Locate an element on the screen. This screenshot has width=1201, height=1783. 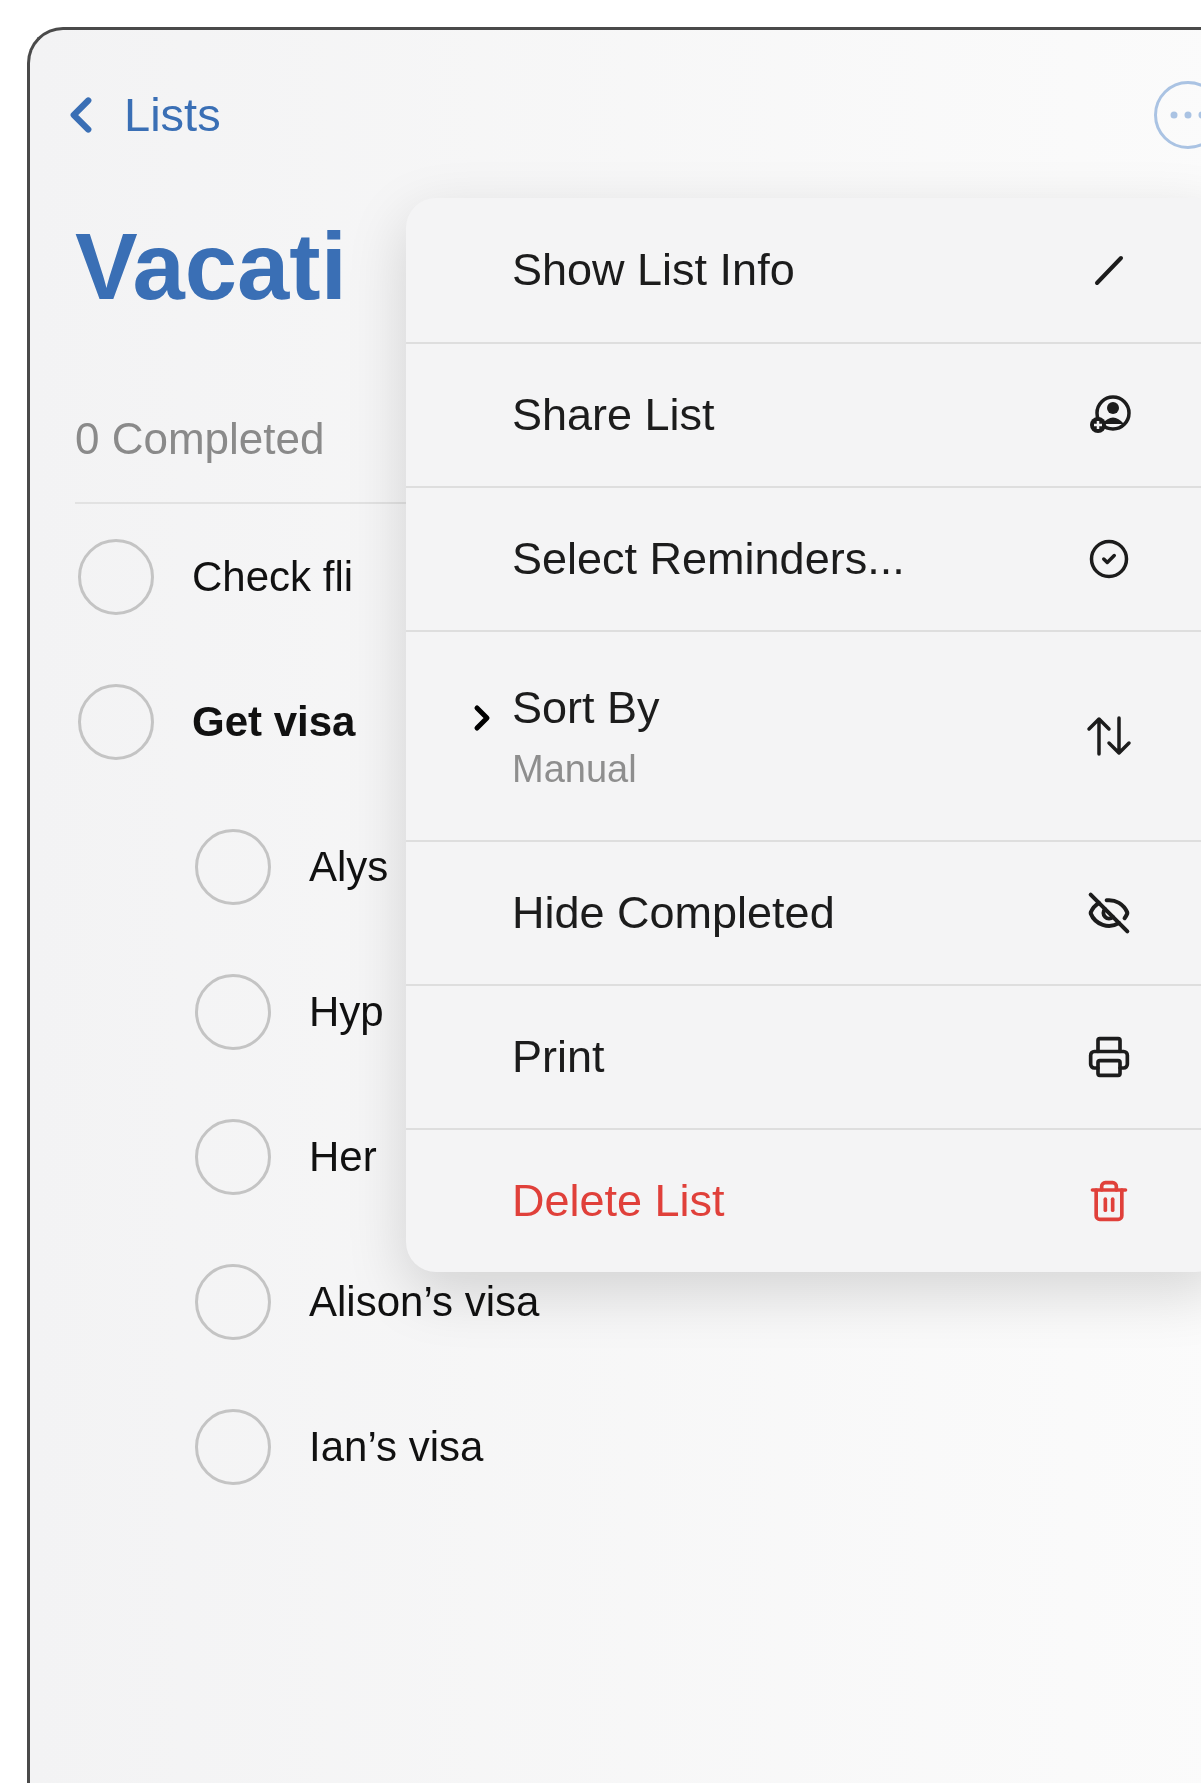
reminder-title: Check fli is located at coordinates (273, 577).